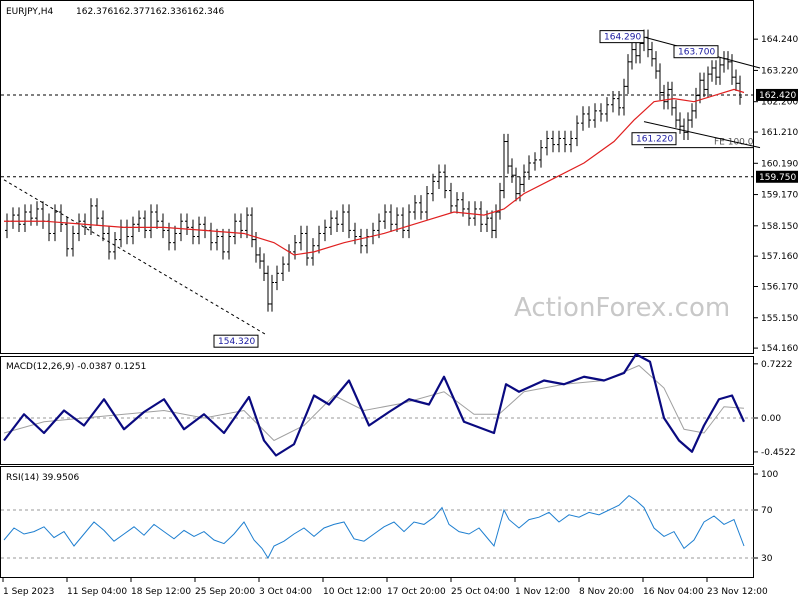 The image size is (800, 600). What do you see at coordinates (777, 365) in the screenshot?
I see `macd-tick-label: 0.7222` at bounding box center [777, 365].